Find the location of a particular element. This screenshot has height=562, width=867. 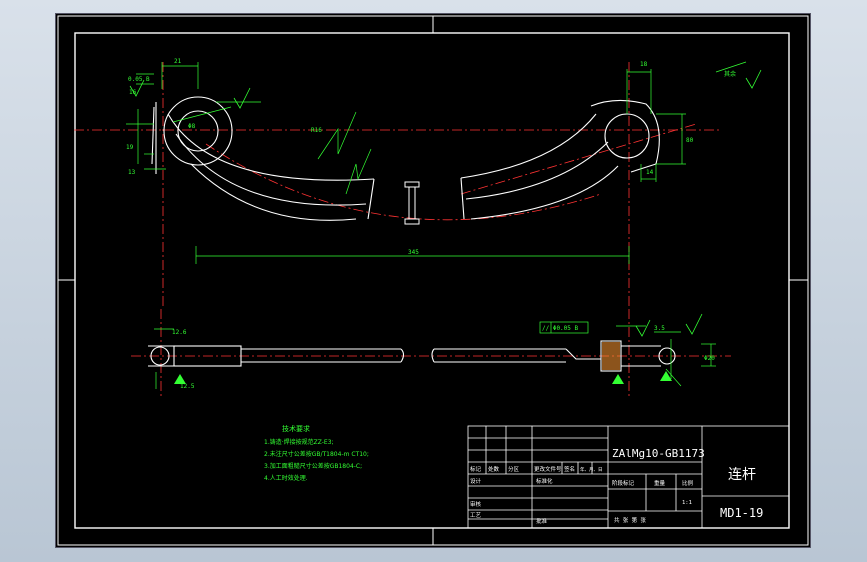

dim-phi-small: Φ8 is located at coordinates (192, 126).